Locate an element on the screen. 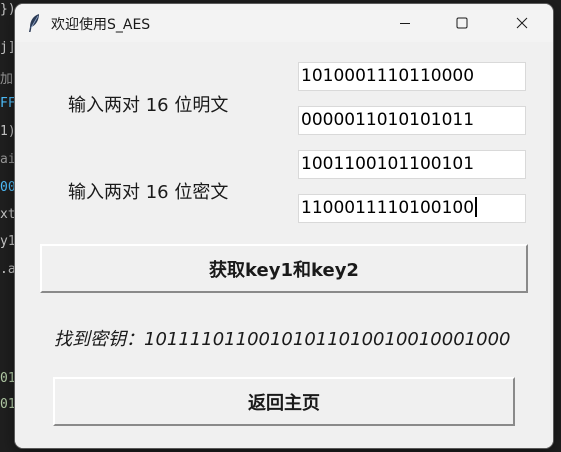 The height and width of the screenshot is (452, 561). code-line: xt is located at coordinates (8, 214).